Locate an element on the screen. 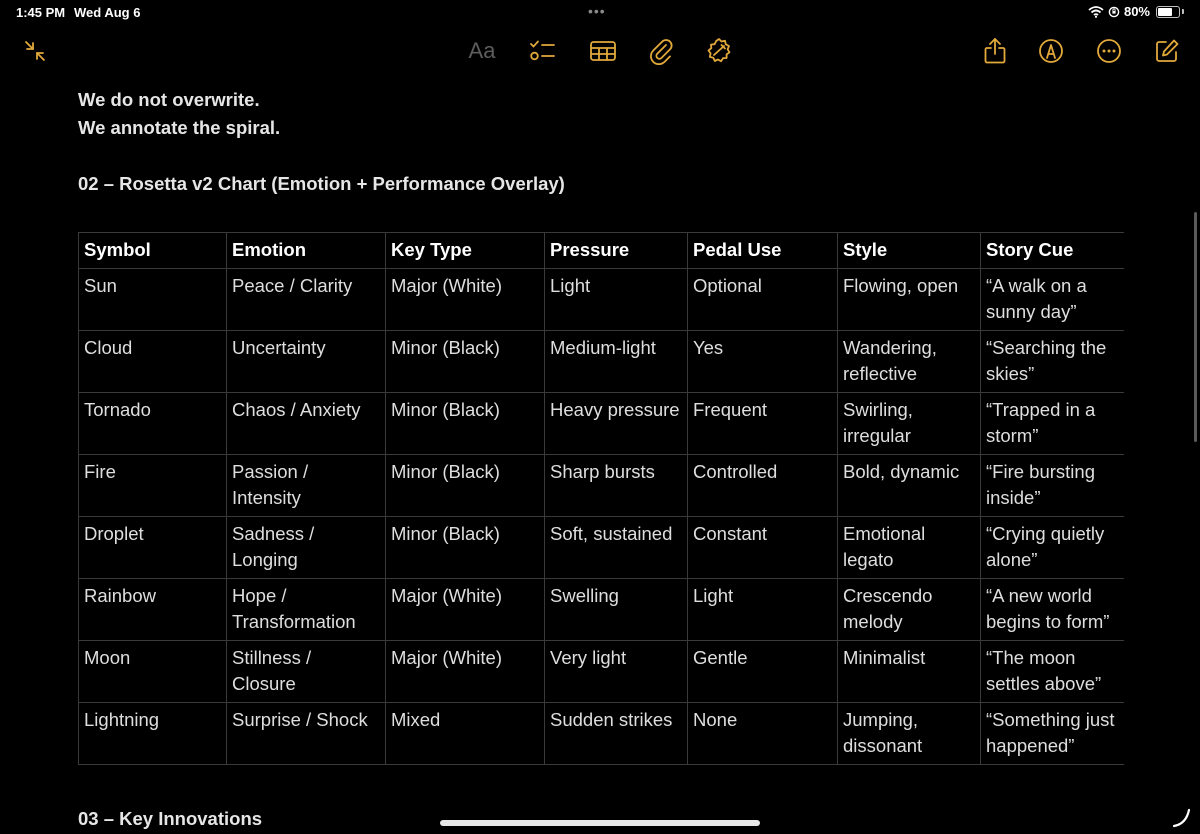 This screenshot has height=834, width=1200. attachment-button is located at coordinates (661, 51).